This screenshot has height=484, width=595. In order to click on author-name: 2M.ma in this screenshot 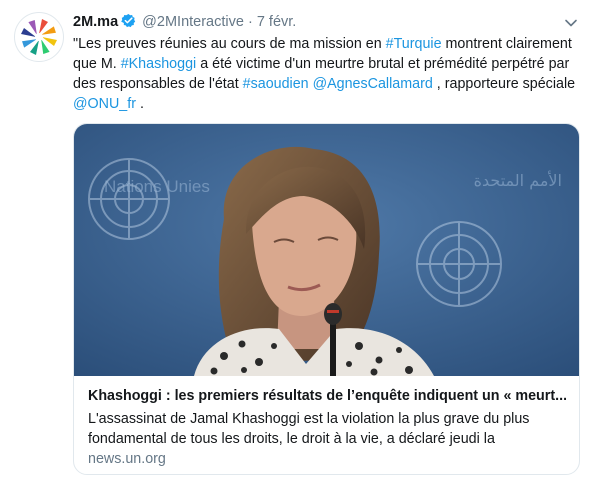, I will do `click(95, 22)`.